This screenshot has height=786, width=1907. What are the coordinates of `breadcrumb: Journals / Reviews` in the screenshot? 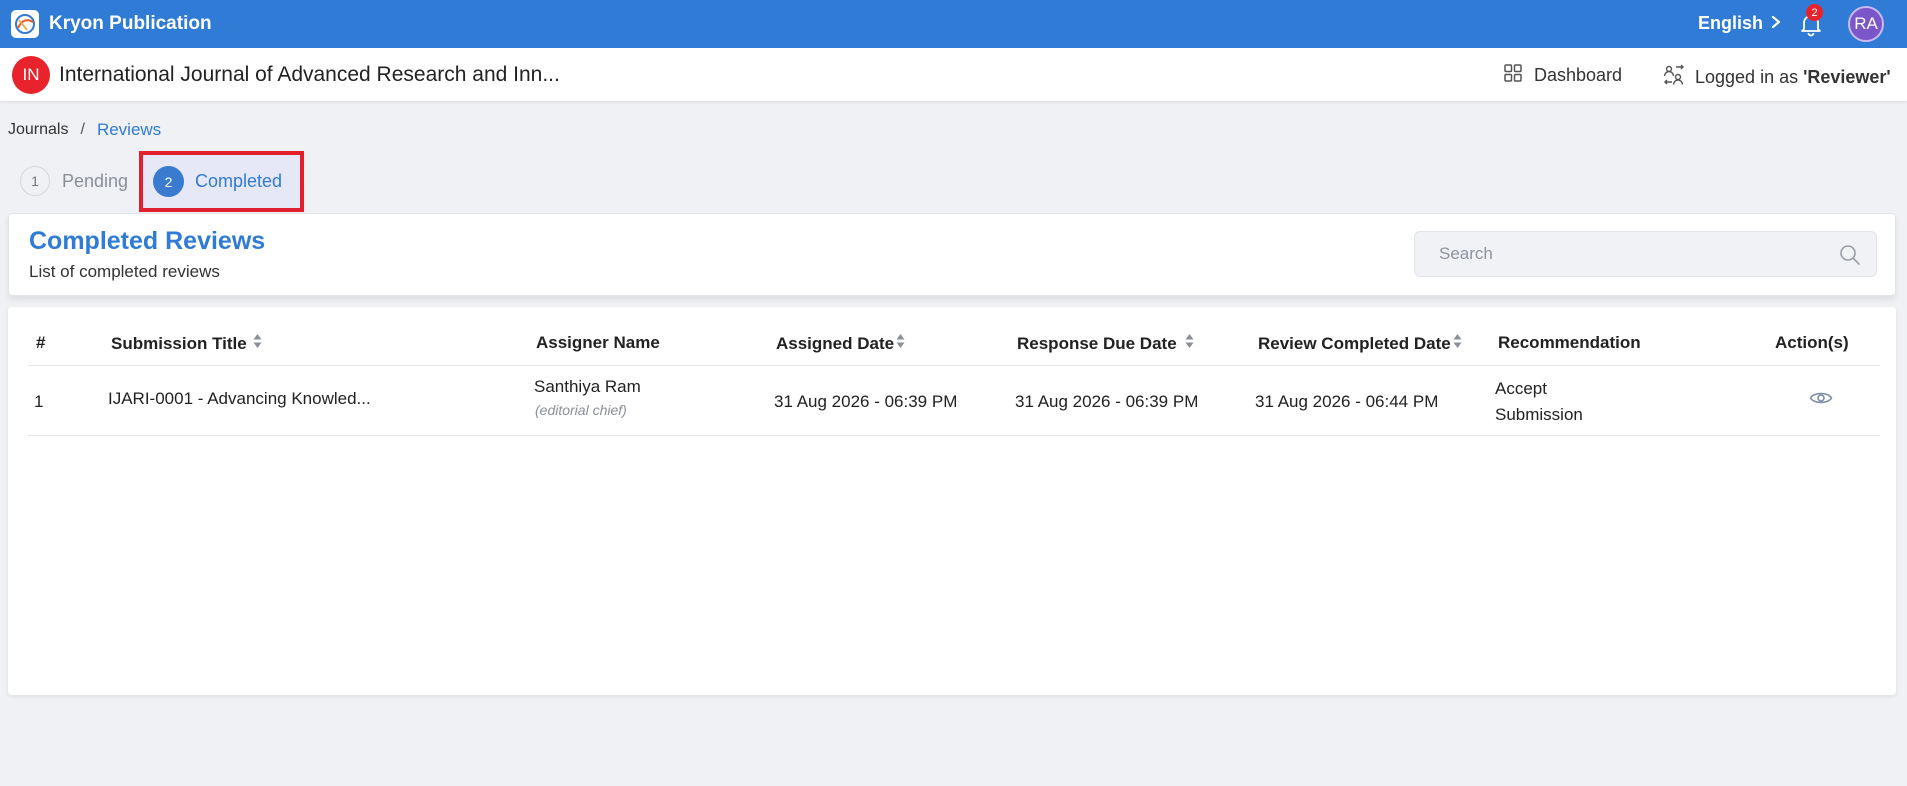 It's located at (84, 130).